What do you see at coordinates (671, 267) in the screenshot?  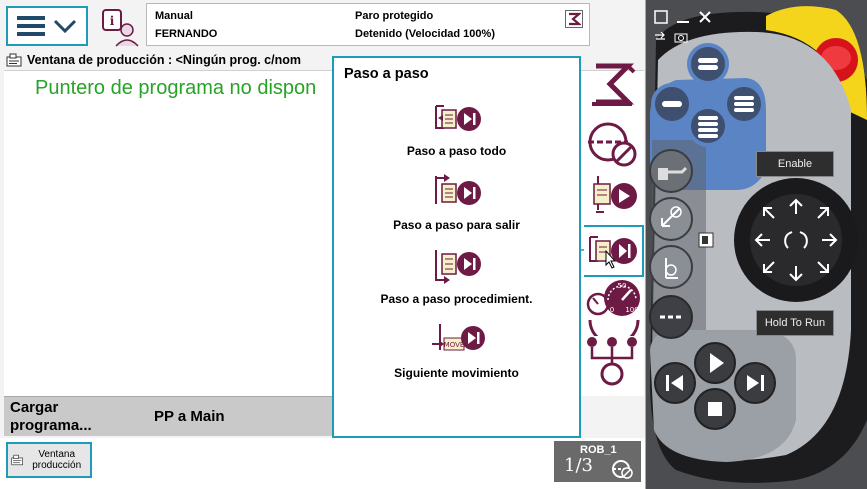 I see `toggle-reorient-key` at bounding box center [671, 267].